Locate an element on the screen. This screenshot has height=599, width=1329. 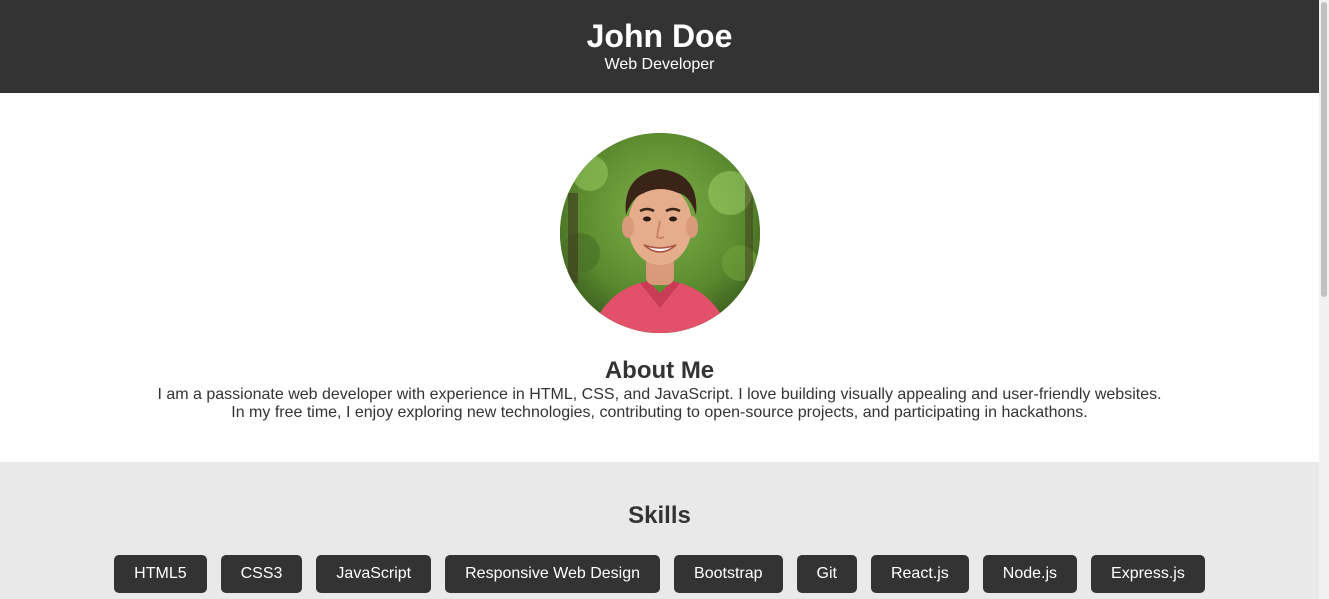
skills-heading: Skills is located at coordinates (659, 515).